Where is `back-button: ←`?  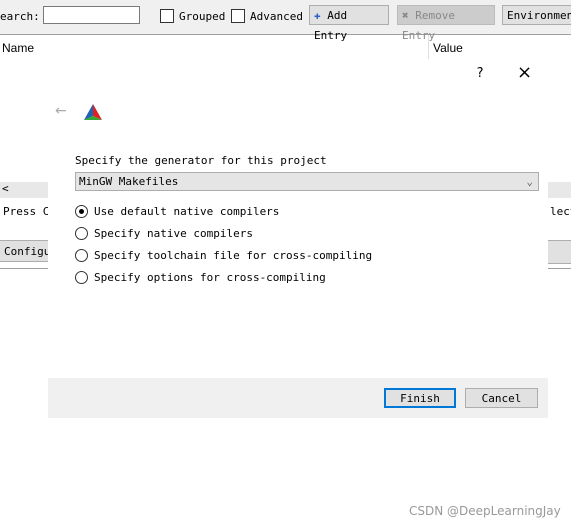
back-button: ← is located at coordinates (61, 111).